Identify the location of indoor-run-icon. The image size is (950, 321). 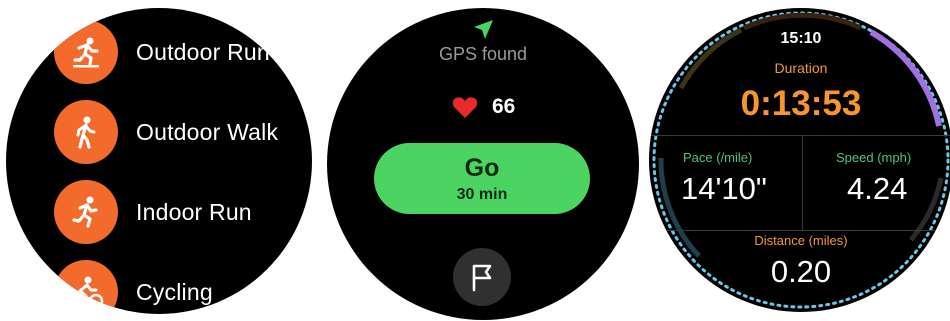
(86, 212).